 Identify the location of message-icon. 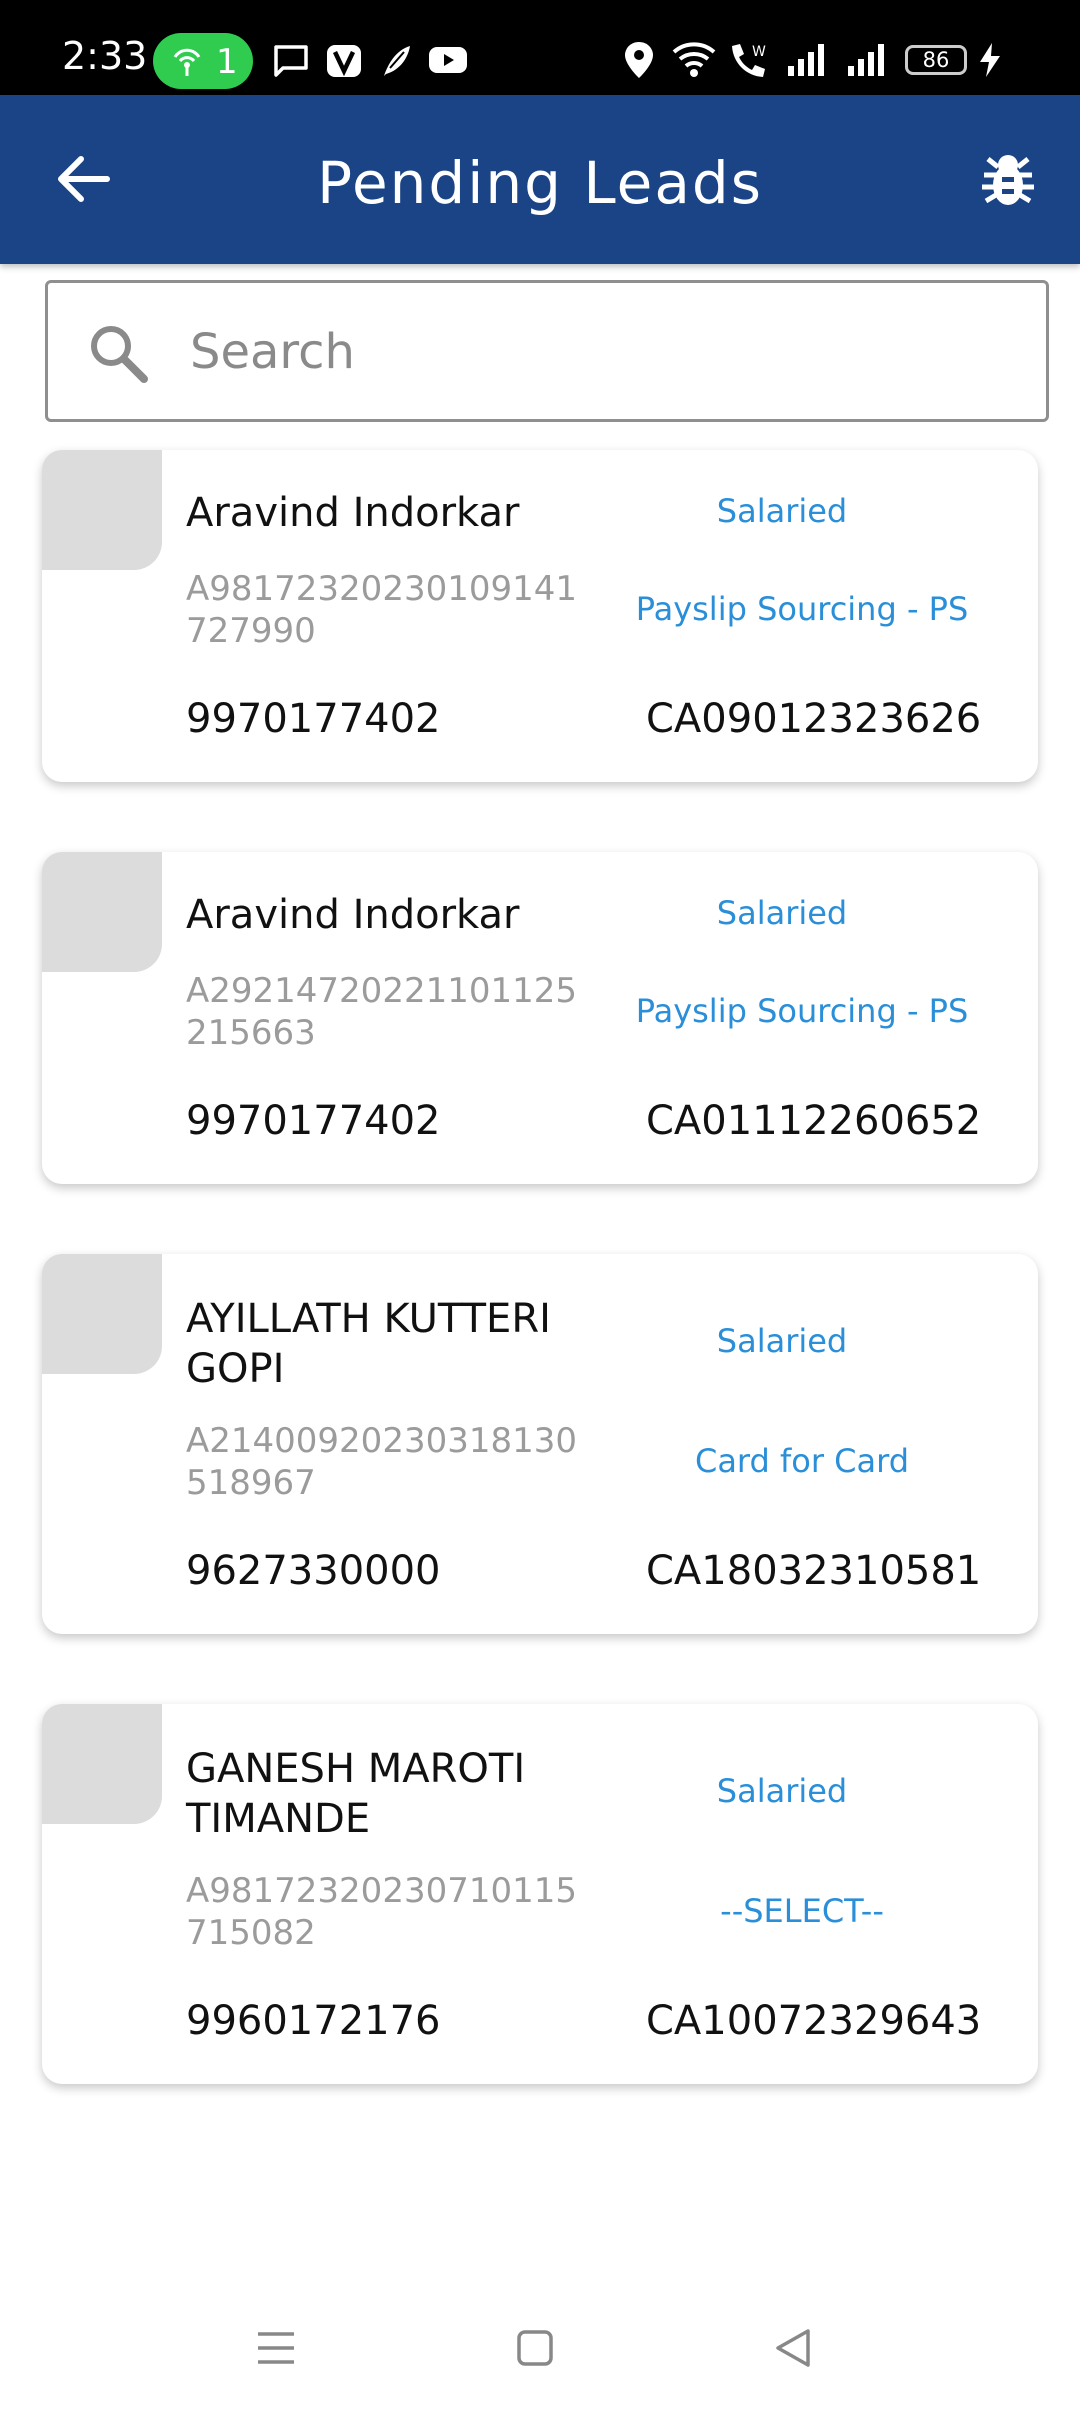
(291, 61).